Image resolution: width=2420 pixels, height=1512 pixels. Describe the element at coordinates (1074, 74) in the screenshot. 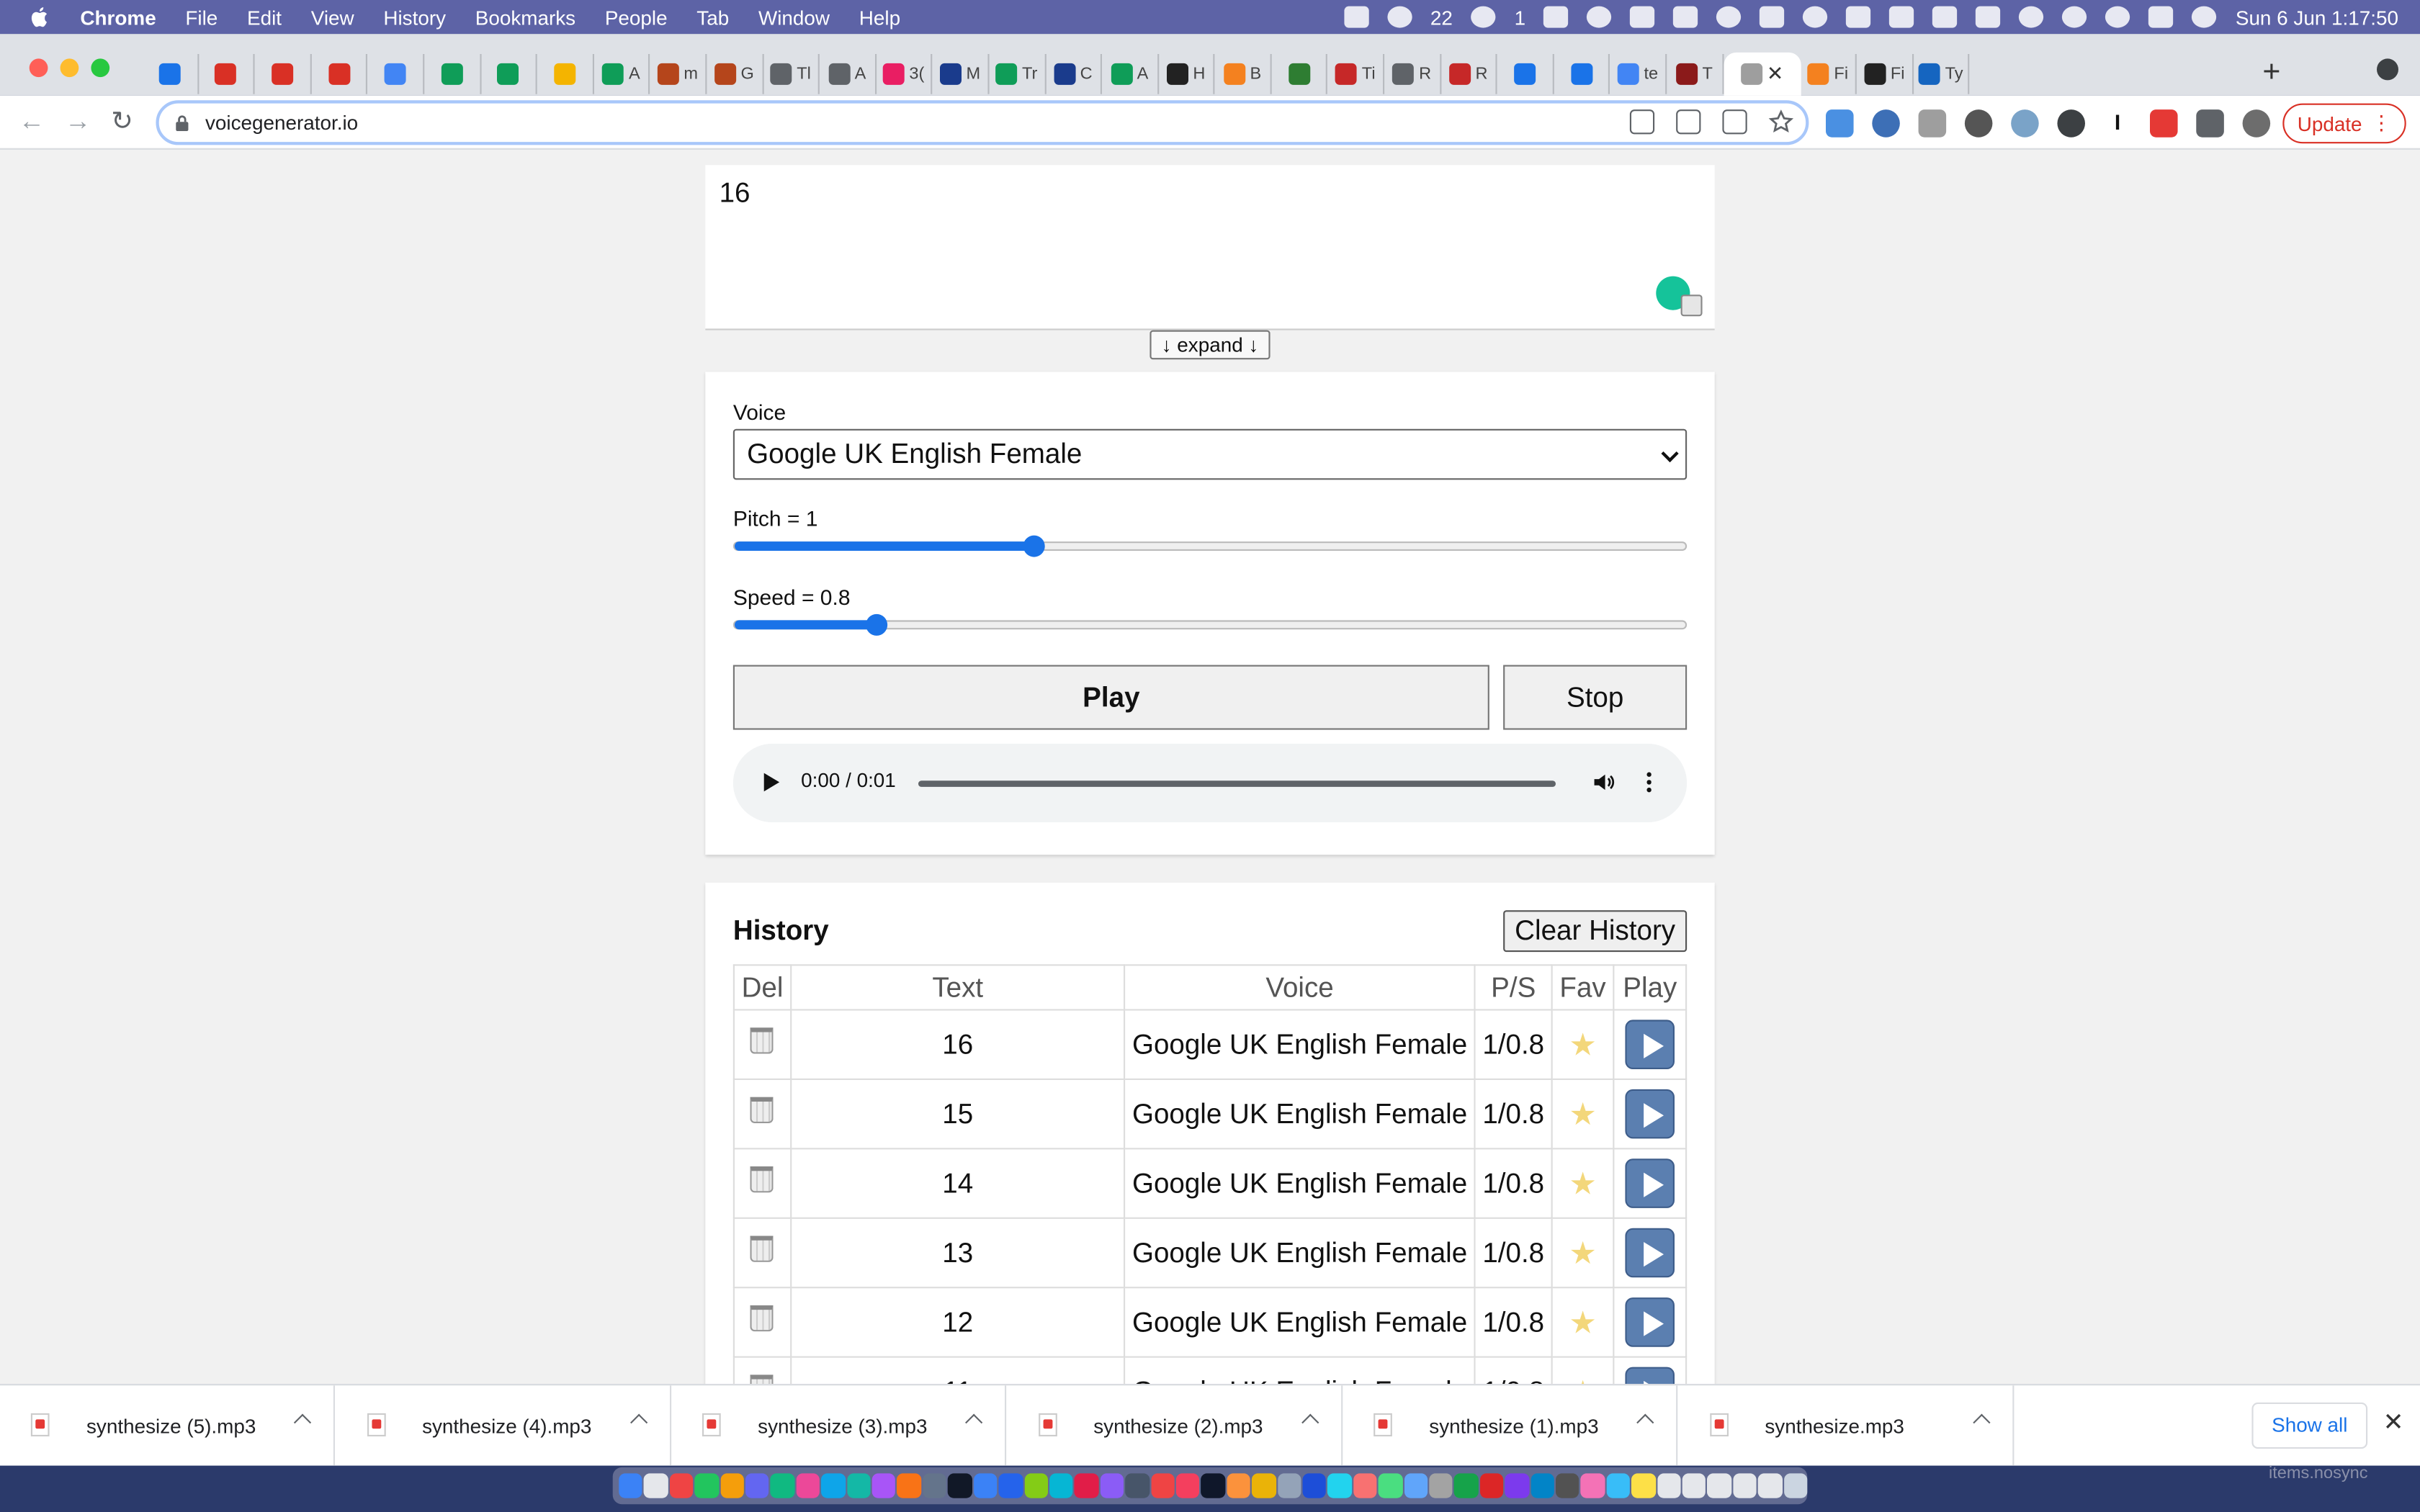

I see `browser-tab: C` at that location.